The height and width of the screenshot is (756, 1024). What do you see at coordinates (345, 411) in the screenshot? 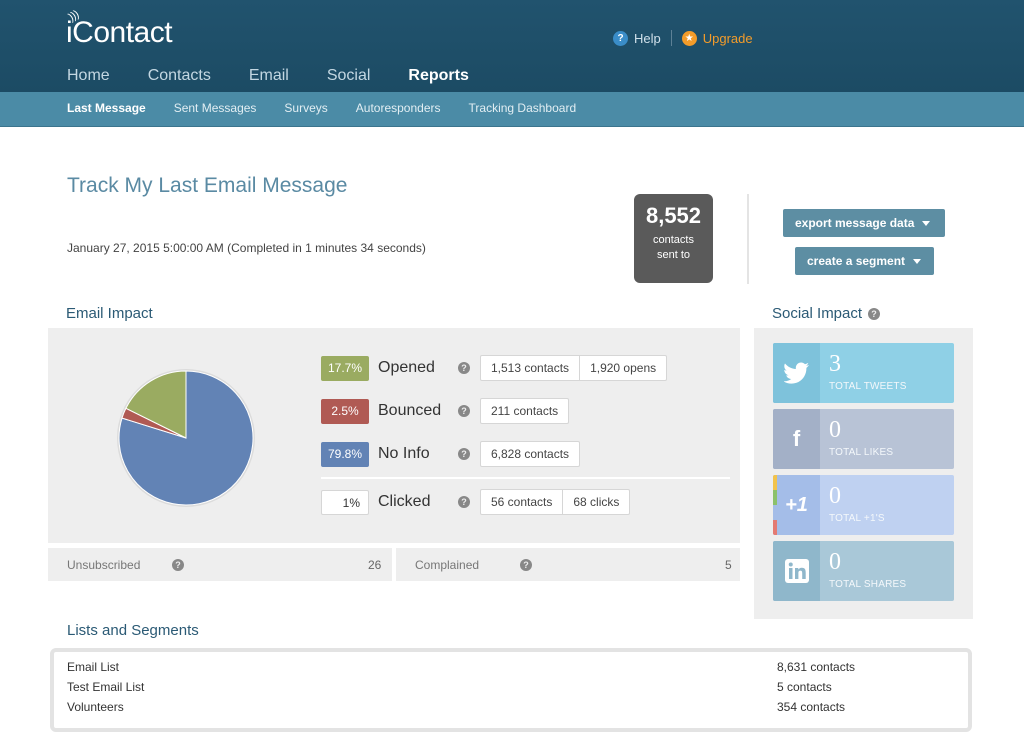
I see `bounced-percent-badge: 2.5%` at bounding box center [345, 411].